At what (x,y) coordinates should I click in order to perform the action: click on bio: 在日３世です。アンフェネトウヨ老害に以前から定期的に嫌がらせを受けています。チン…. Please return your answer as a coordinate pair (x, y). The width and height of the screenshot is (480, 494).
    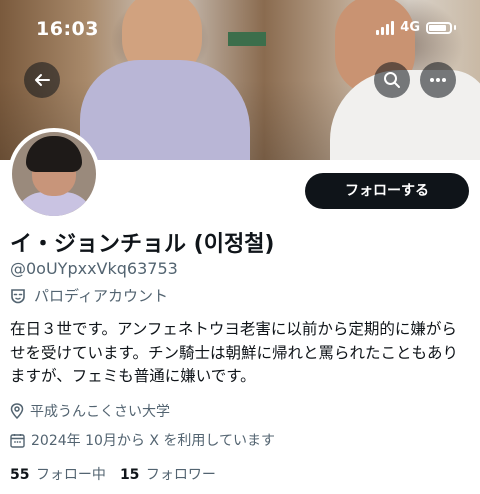
    Looking at the image, I should click on (234, 352).